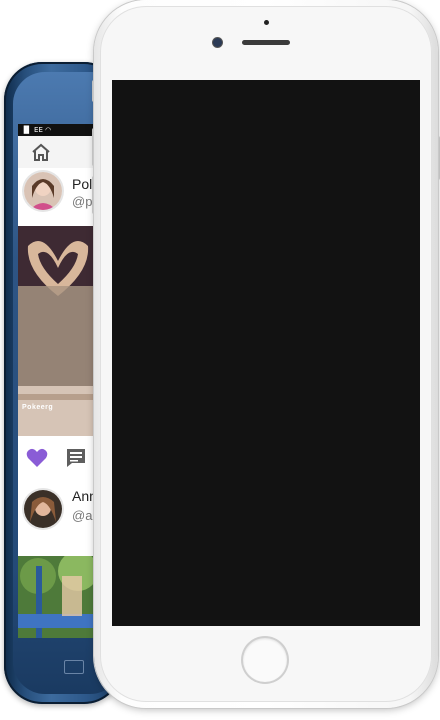  Describe the element at coordinates (58, 458) in the screenshot. I see `post-actions` at that location.